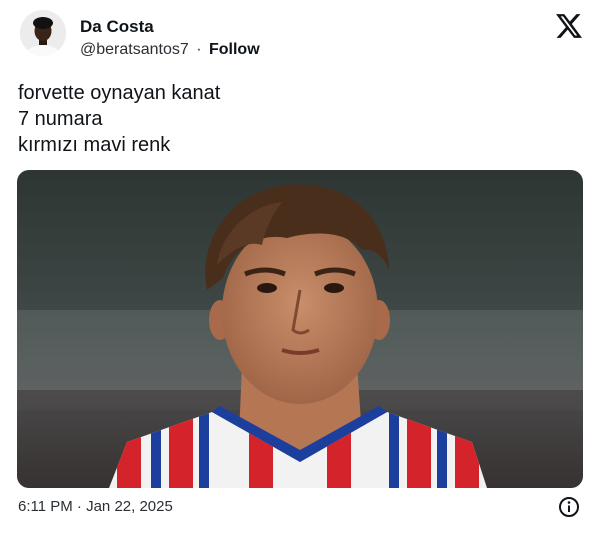 The image size is (600, 537). What do you see at coordinates (117, 27) in the screenshot?
I see `author-name: Da Costa` at bounding box center [117, 27].